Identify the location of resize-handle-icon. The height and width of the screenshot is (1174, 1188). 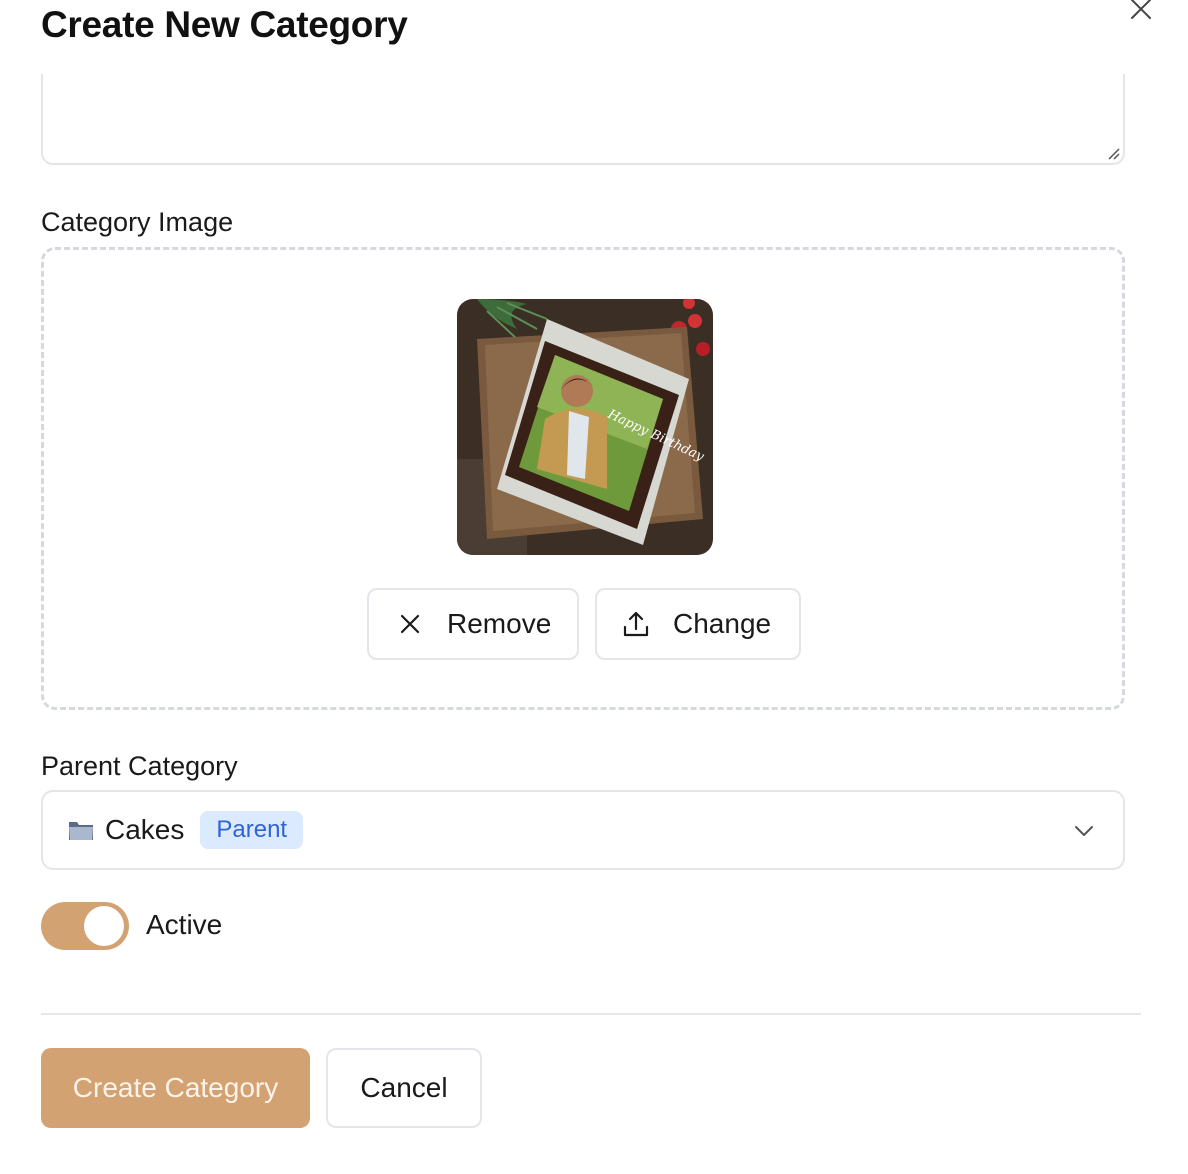
(1112, 152).